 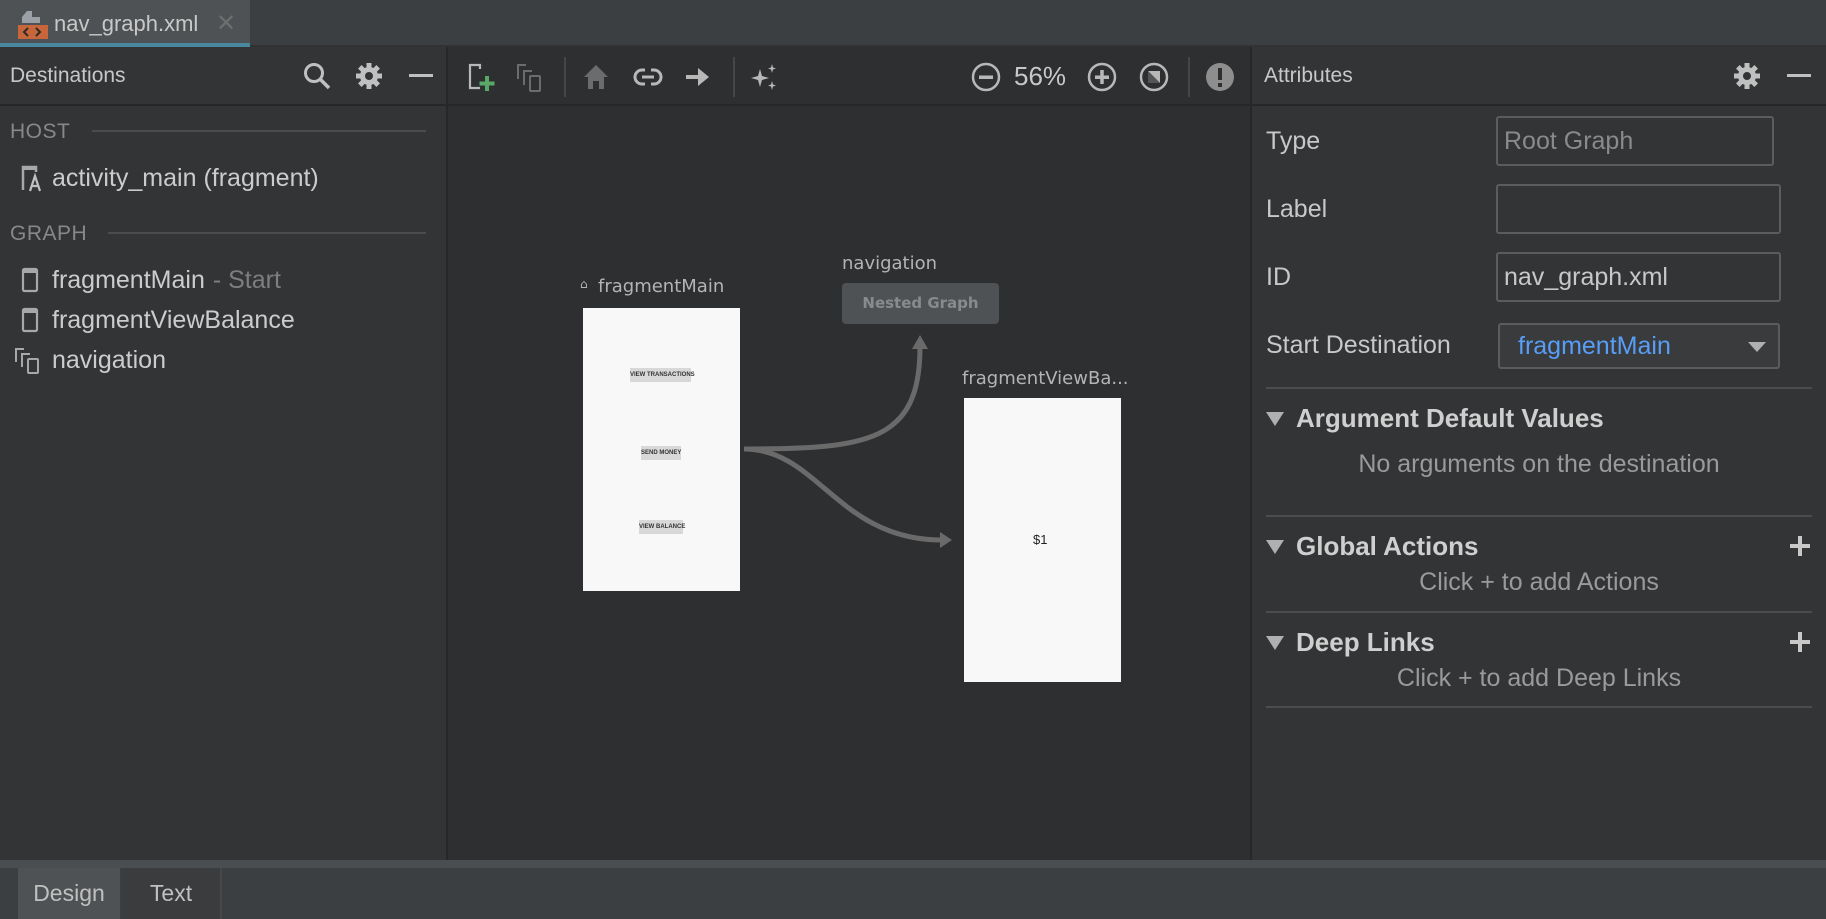 I want to click on start-destination-select: fragmentMain, so click(x=1639, y=346).